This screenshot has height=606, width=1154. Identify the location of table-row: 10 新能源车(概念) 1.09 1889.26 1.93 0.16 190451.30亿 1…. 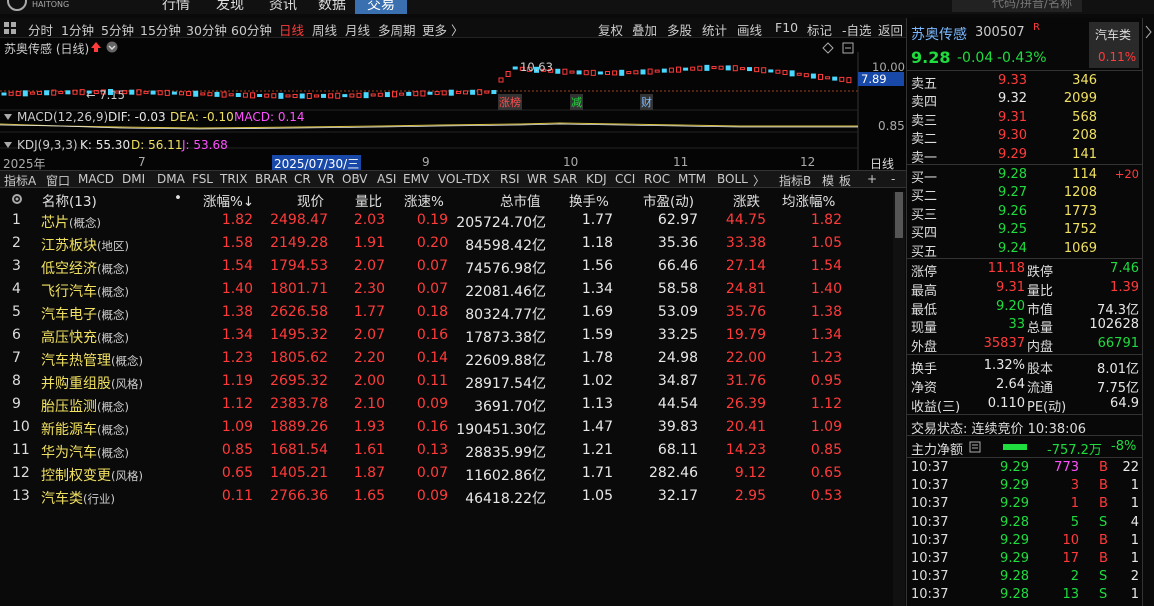
(445, 428).